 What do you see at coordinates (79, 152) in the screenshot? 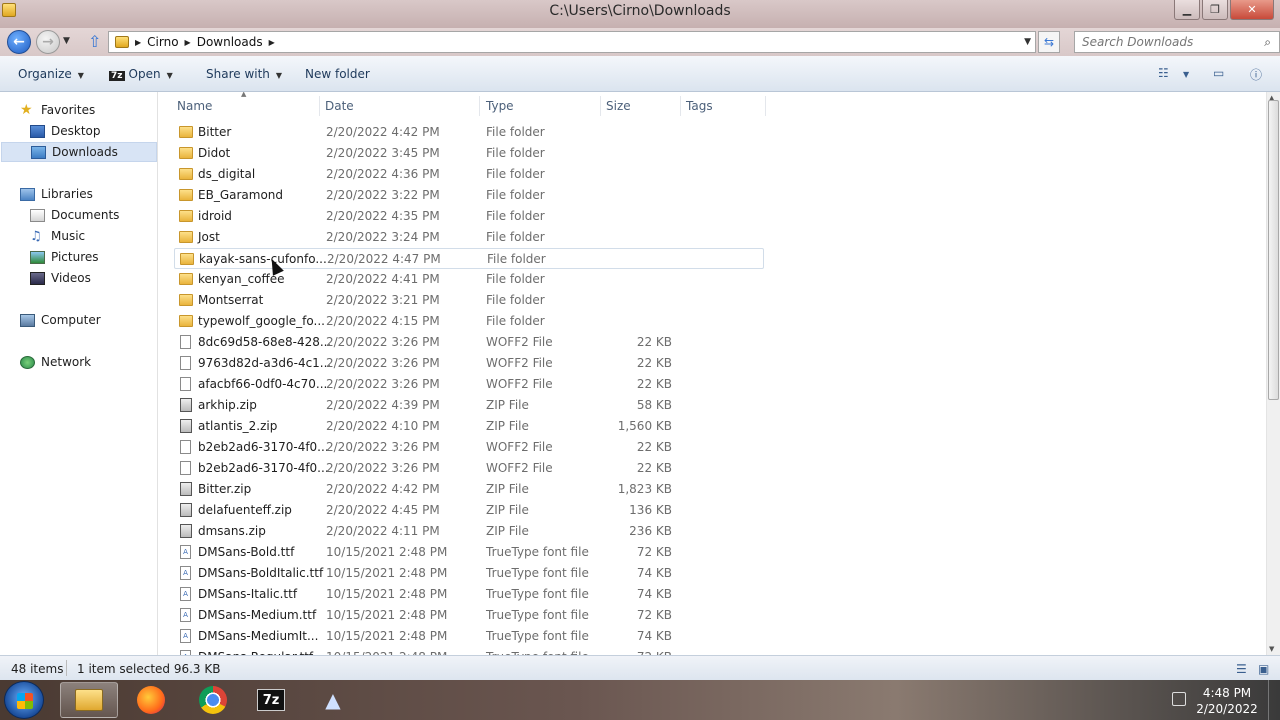
I see `nav-downloads: Downloads` at bounding box center [79, 152].